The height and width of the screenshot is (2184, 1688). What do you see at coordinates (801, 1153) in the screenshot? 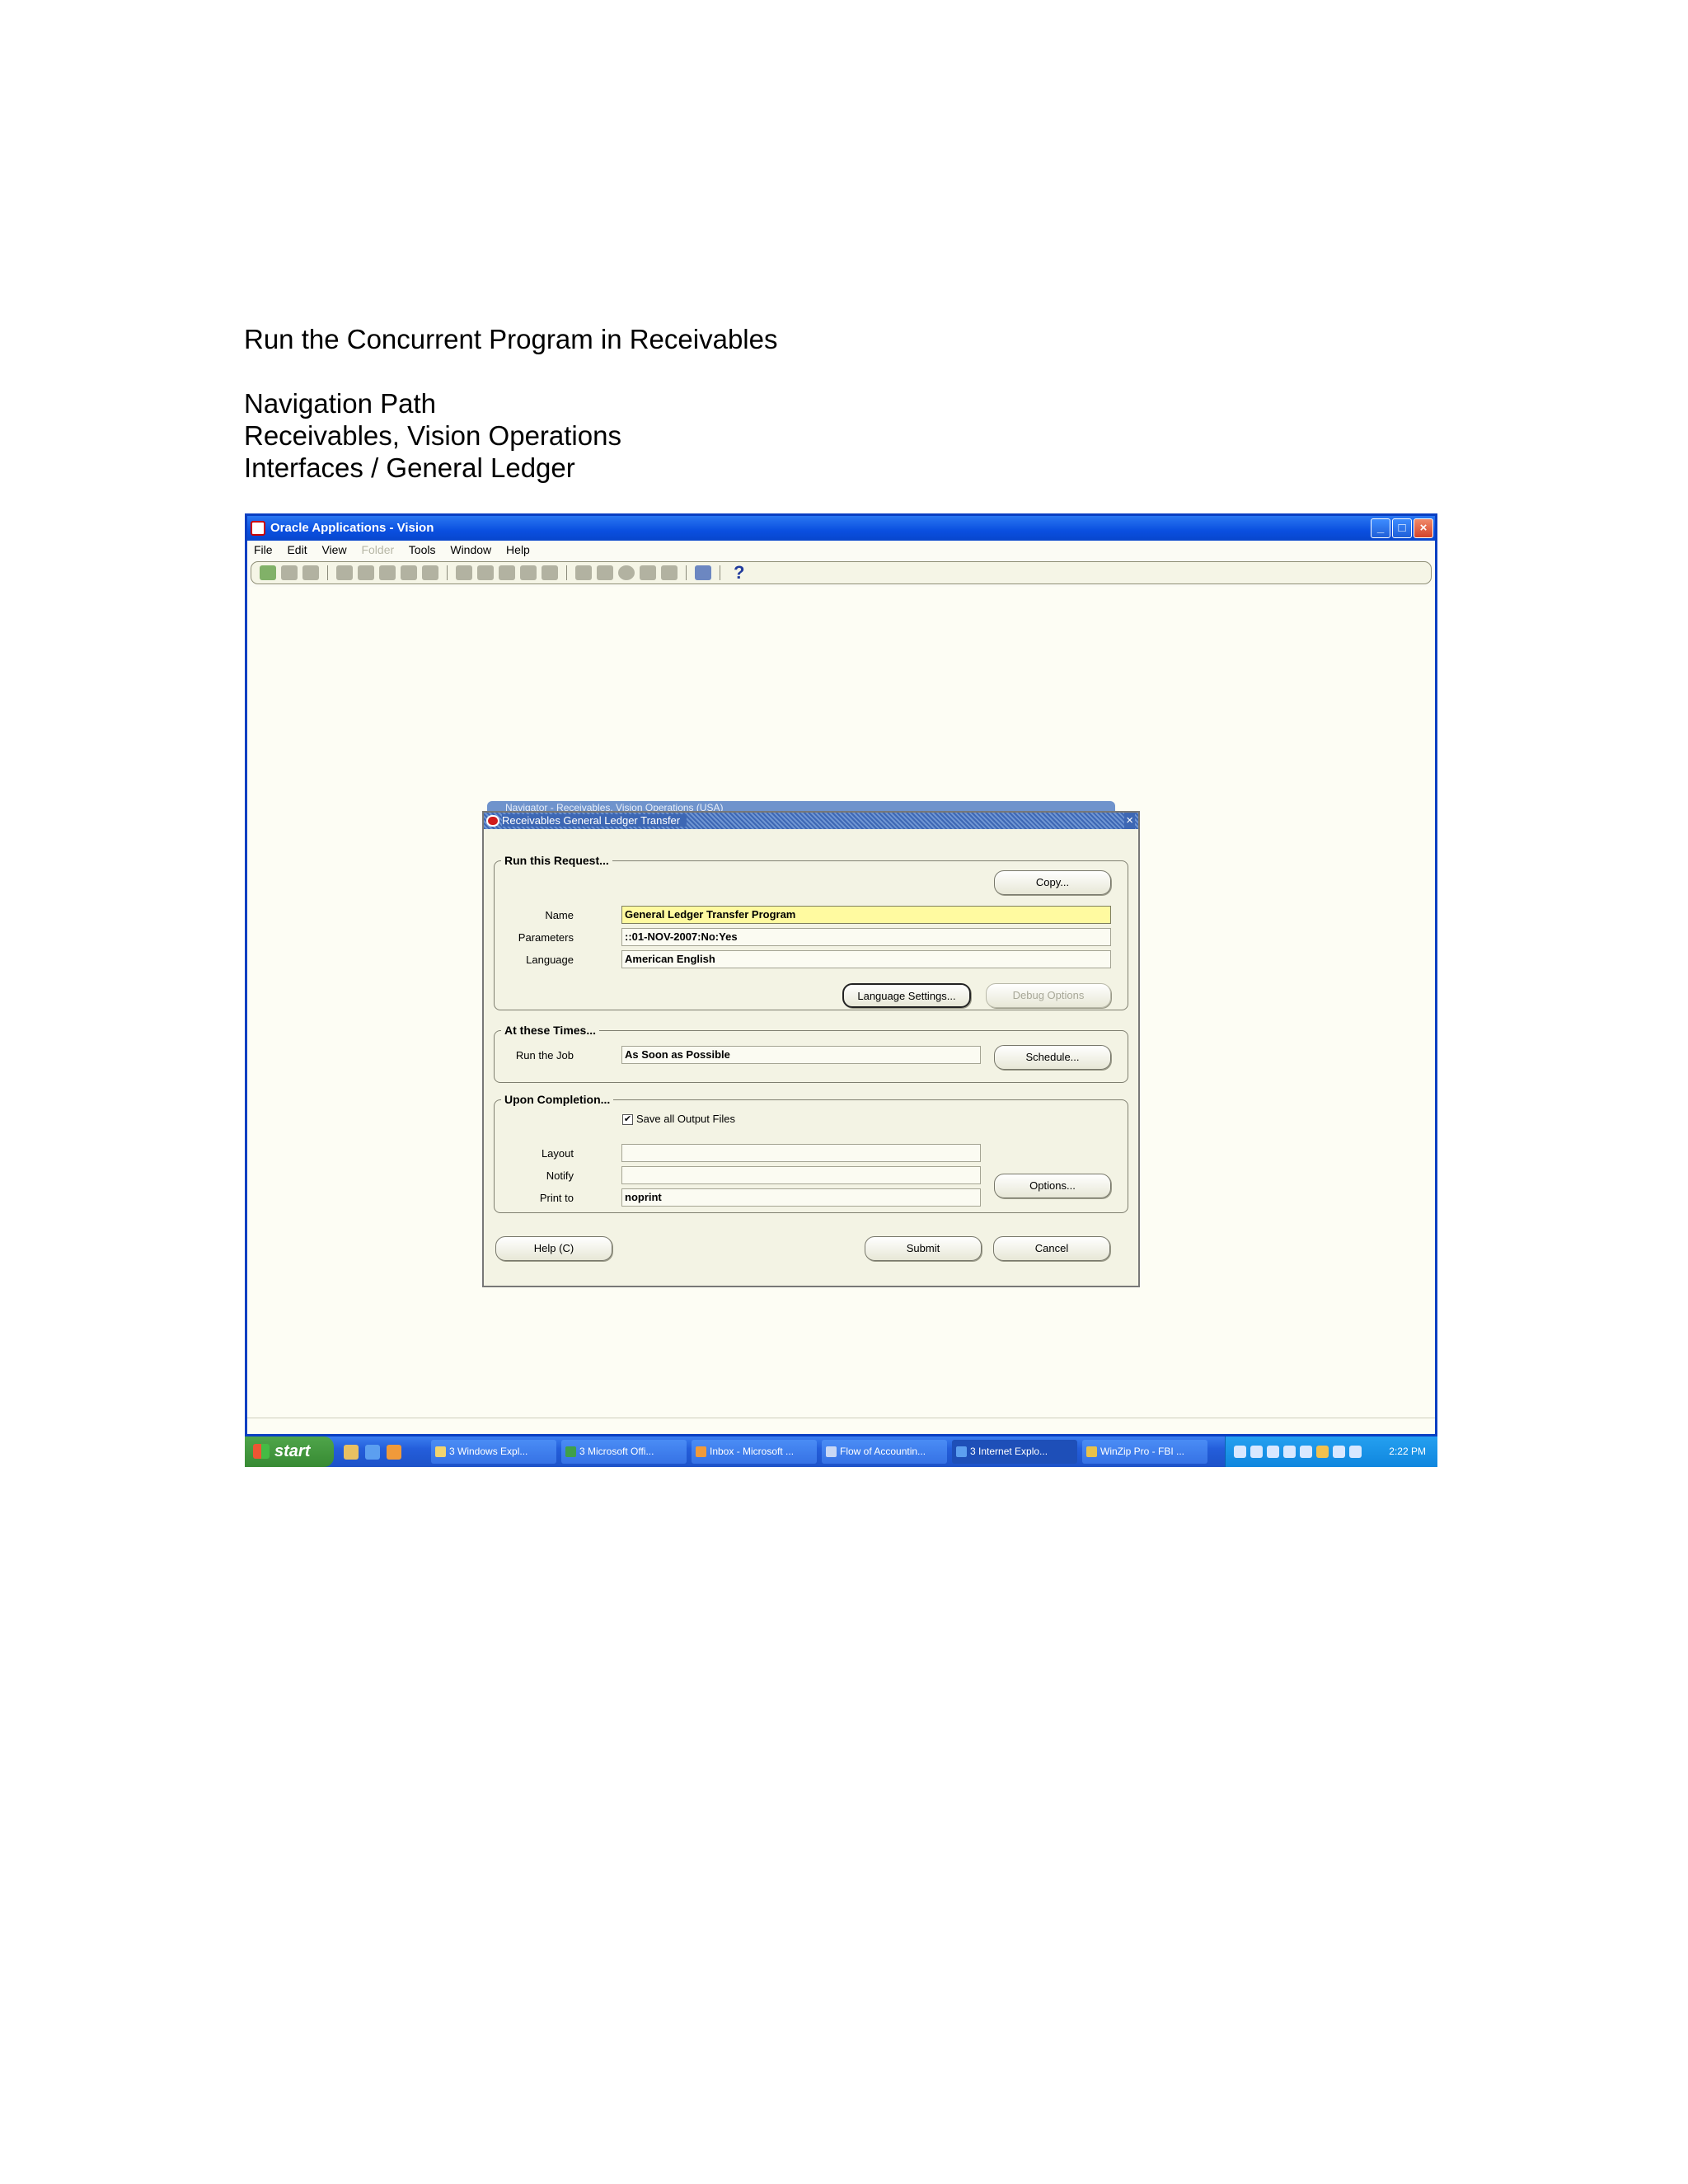
I see `layout-field` at bounding box center [801, 1153].